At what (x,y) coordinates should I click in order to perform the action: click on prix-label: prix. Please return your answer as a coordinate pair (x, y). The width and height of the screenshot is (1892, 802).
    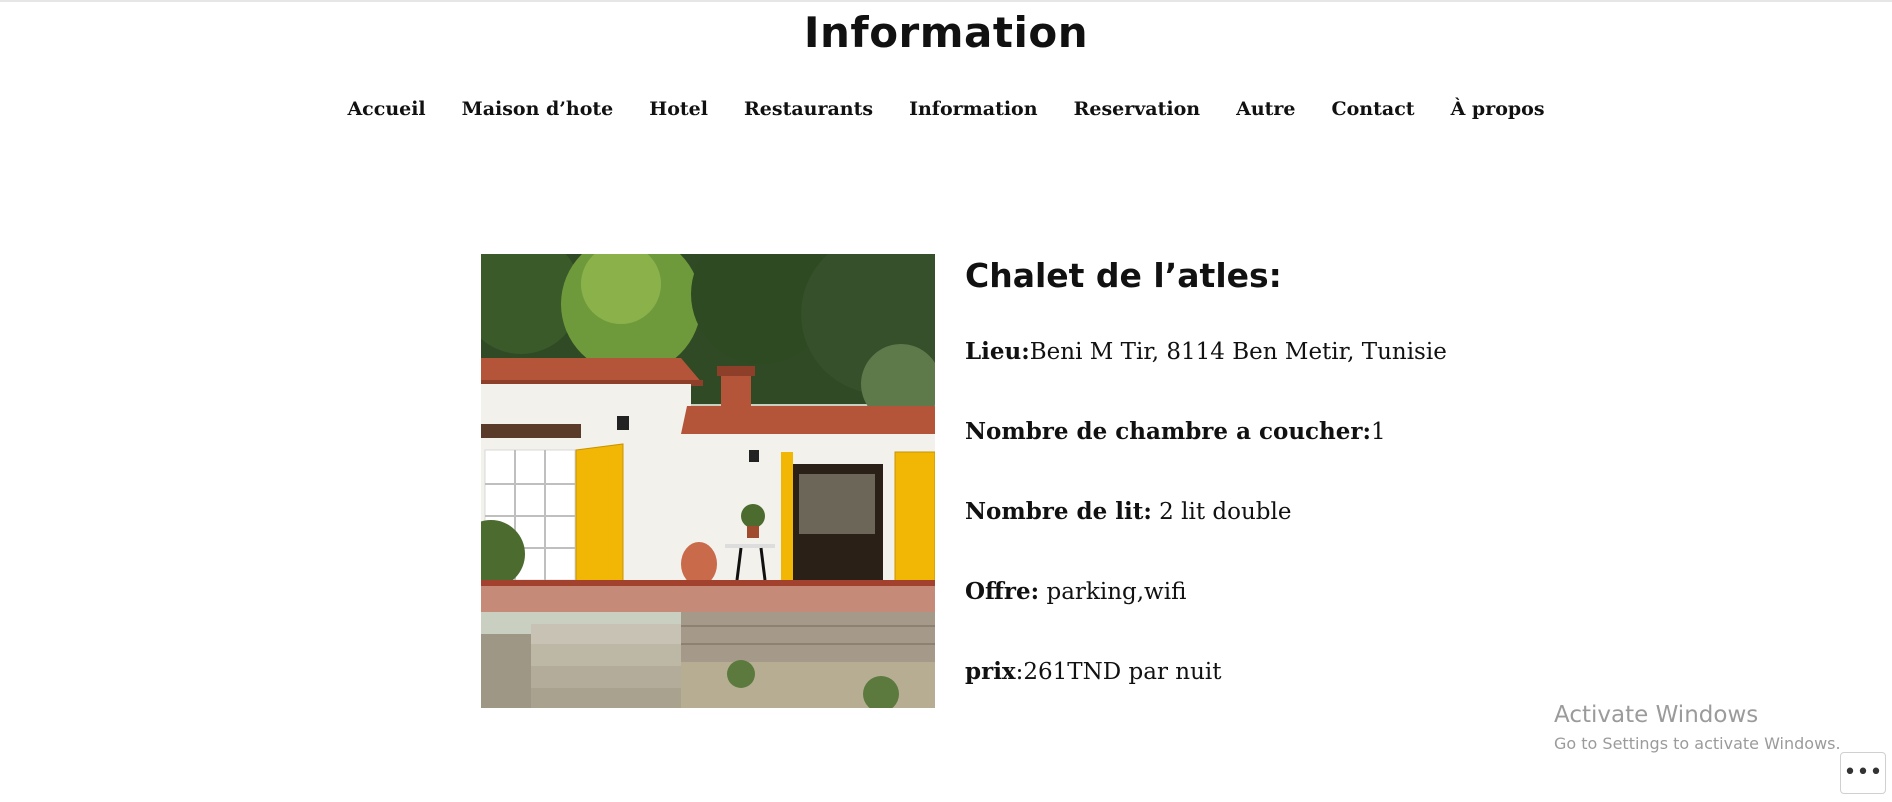
    Looking at the image, I should click on (990, 671).